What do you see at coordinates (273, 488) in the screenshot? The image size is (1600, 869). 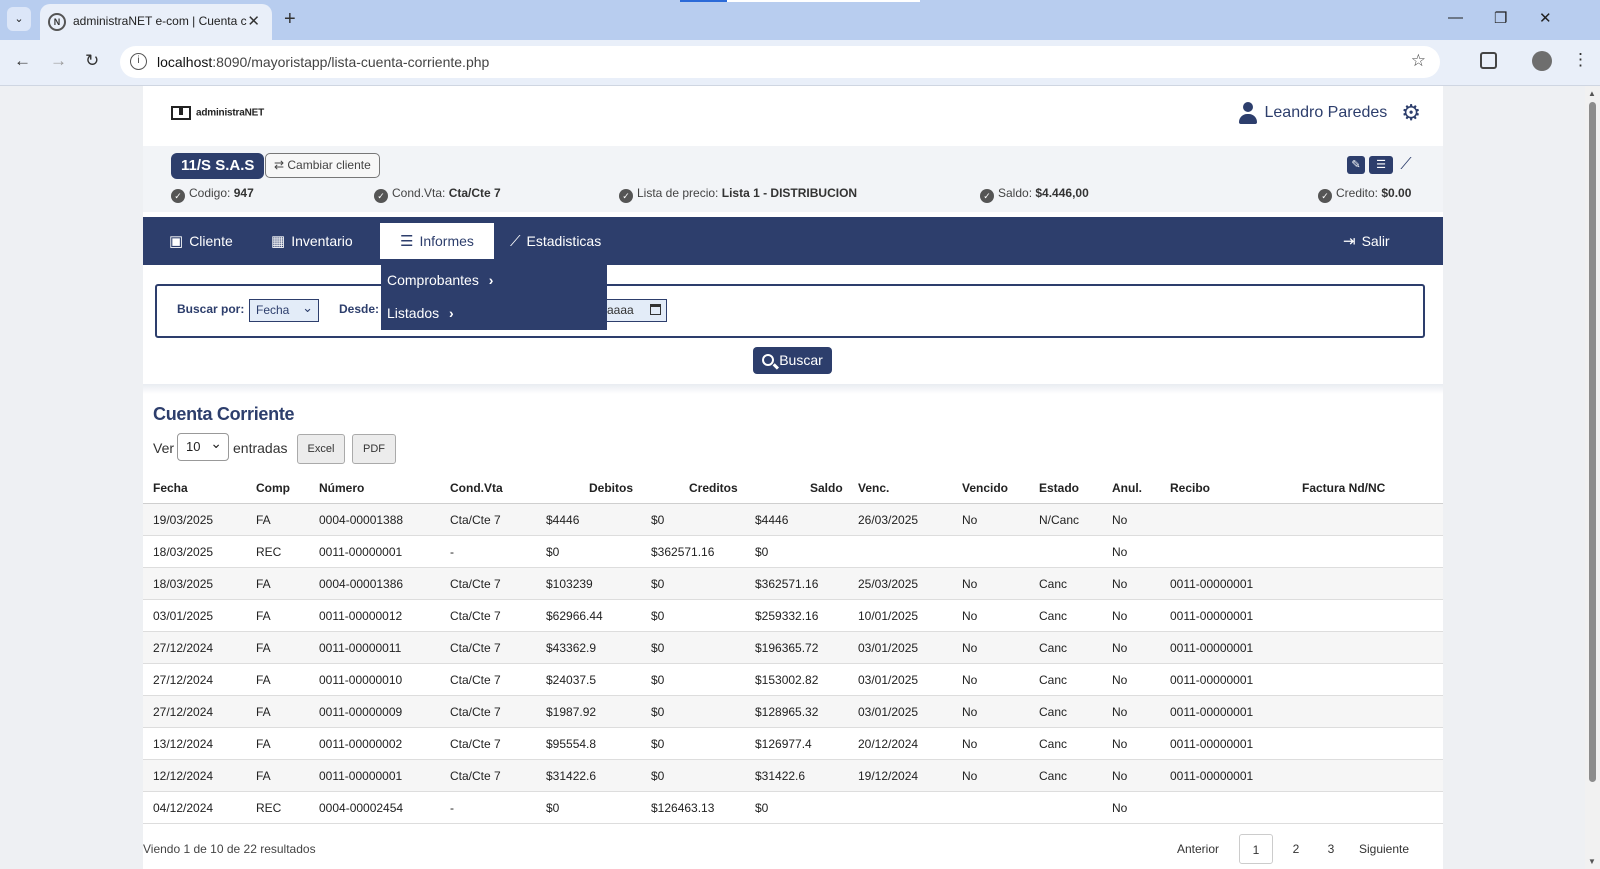 I see `column-header-comp: Comp` at bounding box center [273, 488].